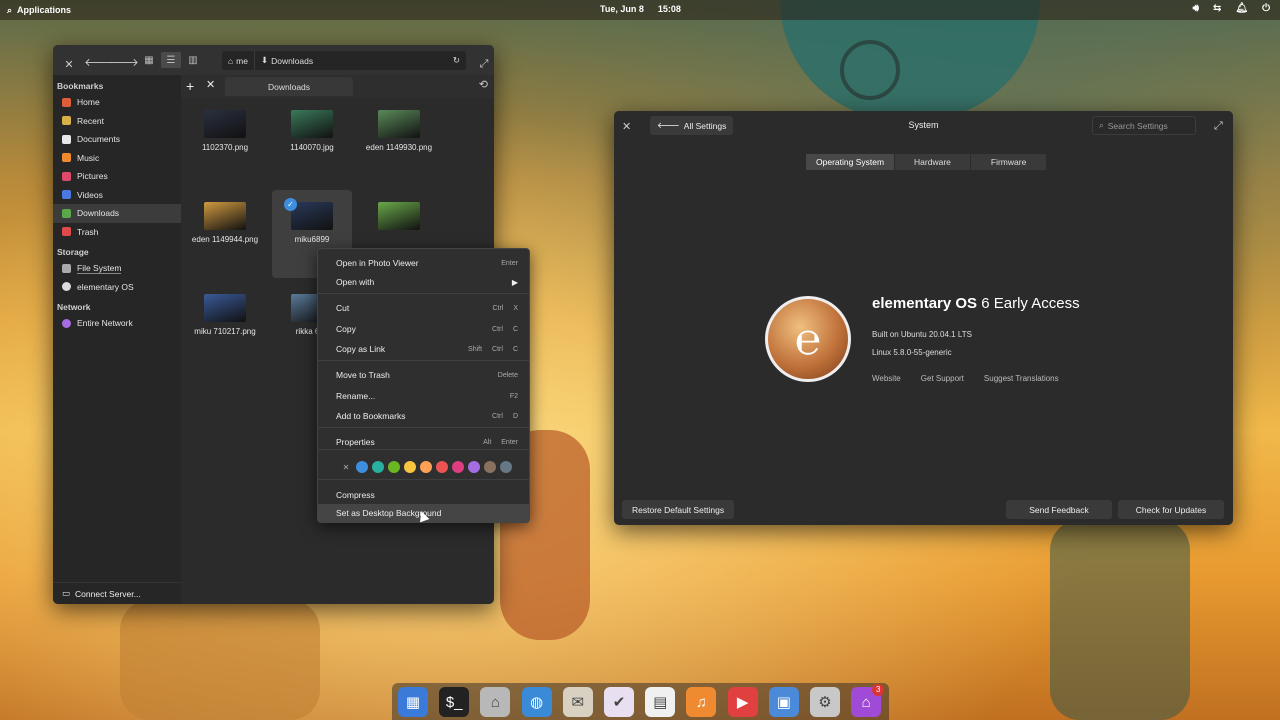  Describe the element at coordinates (117, 323) in the screenshot. I see `sidebar-item-entire-network: Entire Network` at that location.